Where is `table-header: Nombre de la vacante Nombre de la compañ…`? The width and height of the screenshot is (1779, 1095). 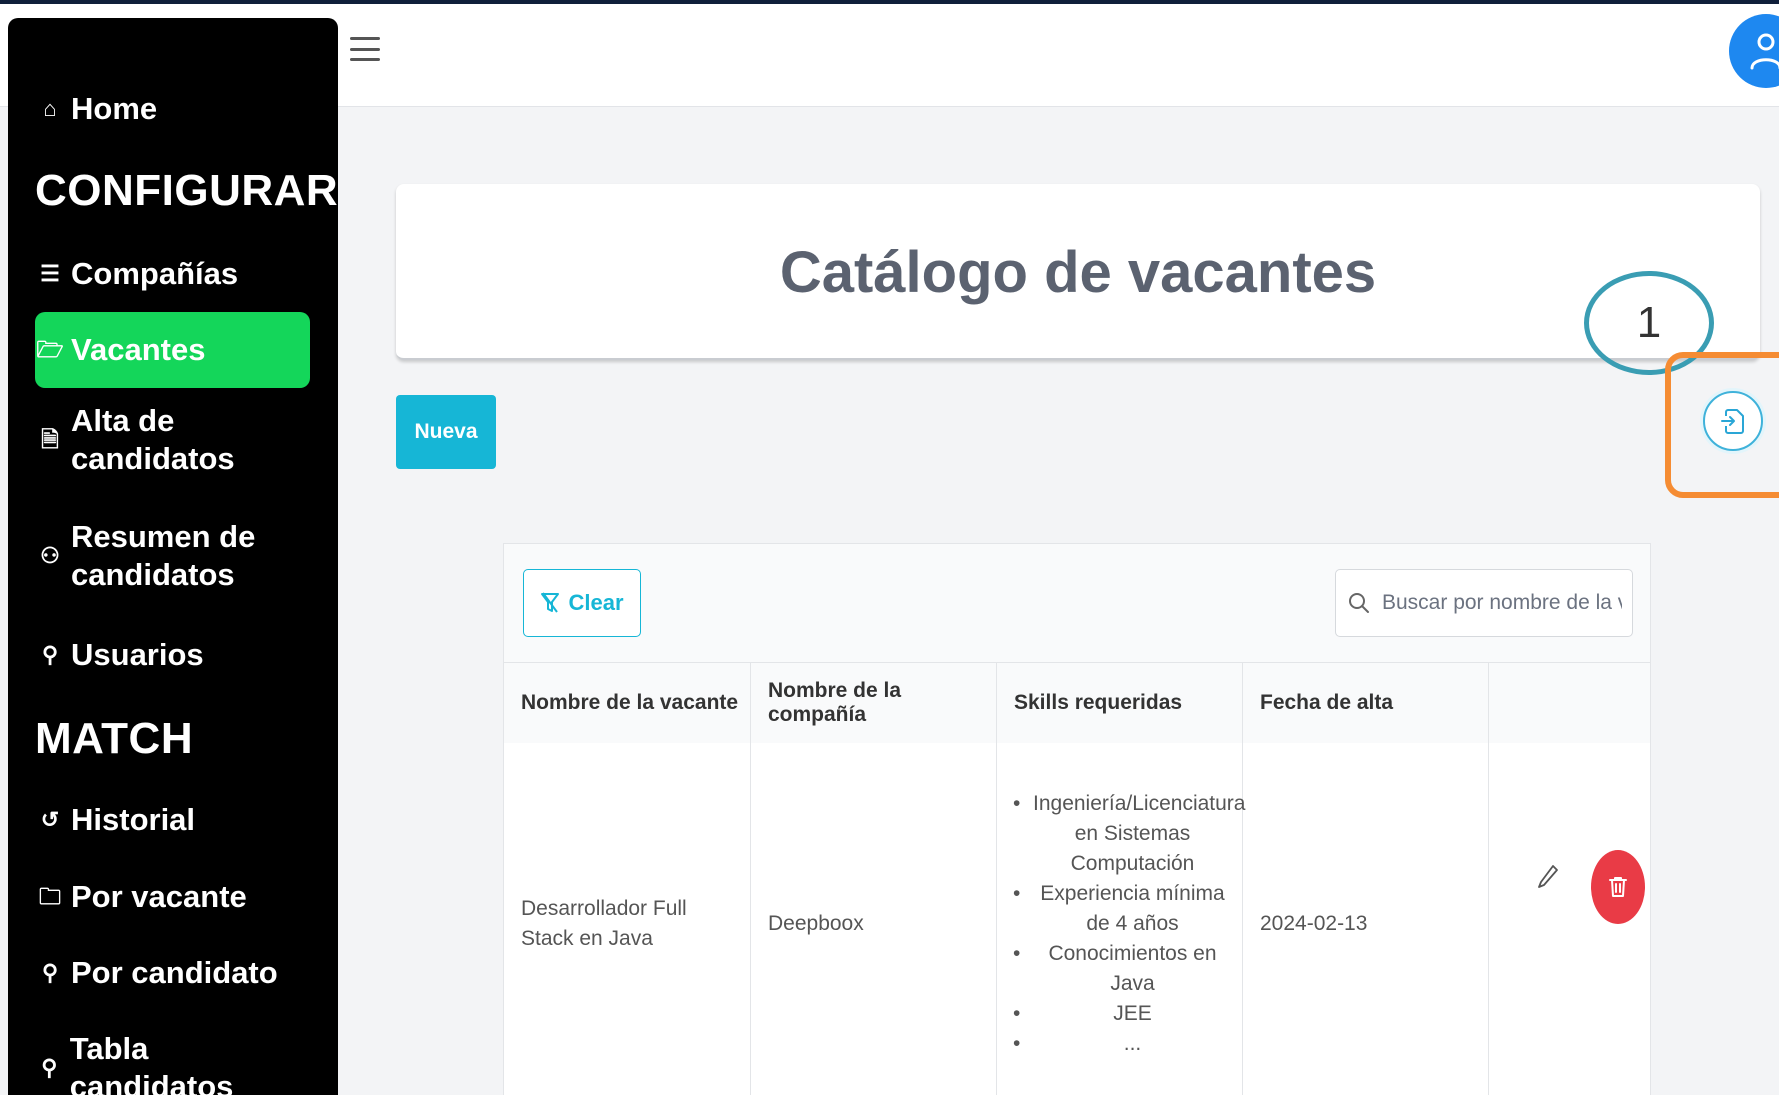 table-header: Nombre de la vacante Nombre de la compañ… is located at coordinates (1077, 703).